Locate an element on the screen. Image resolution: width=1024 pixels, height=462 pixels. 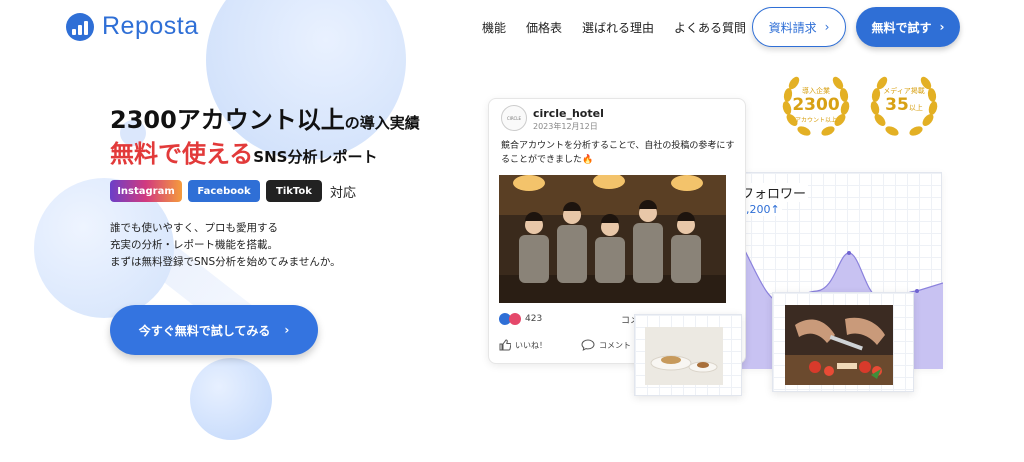
request-docs-button: 資料請求 › is located at coordinates (799, 27).